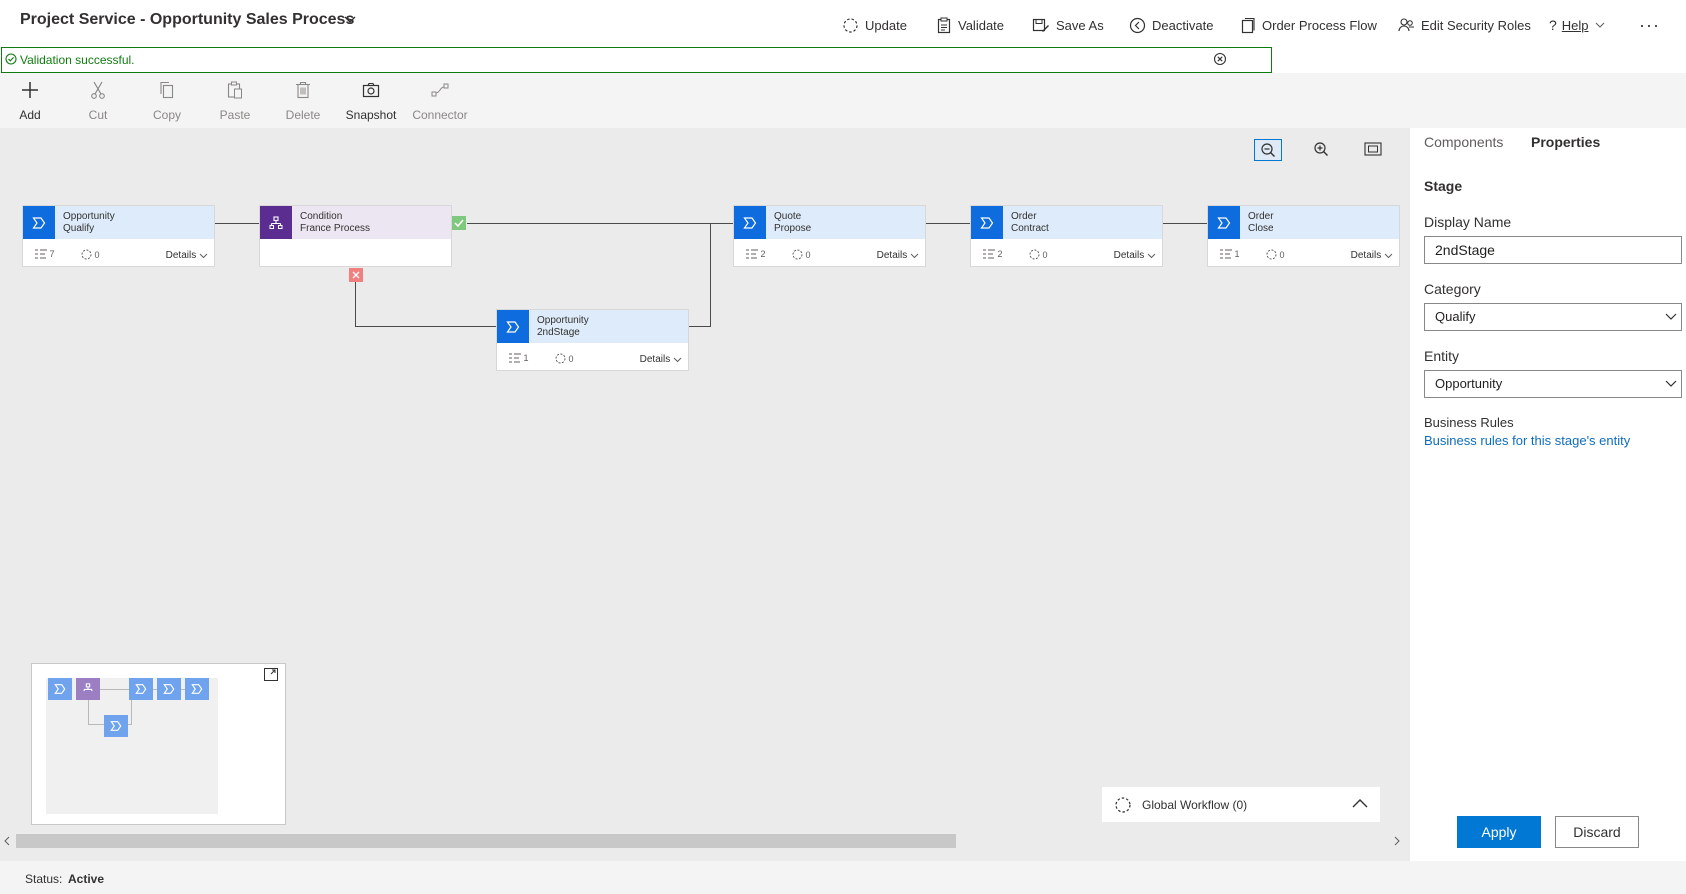  Describe the element at coordinates (829, 236) in the screenshot. I see `stage-quote-propose: Quote Propose 2 0 Details` at that location.